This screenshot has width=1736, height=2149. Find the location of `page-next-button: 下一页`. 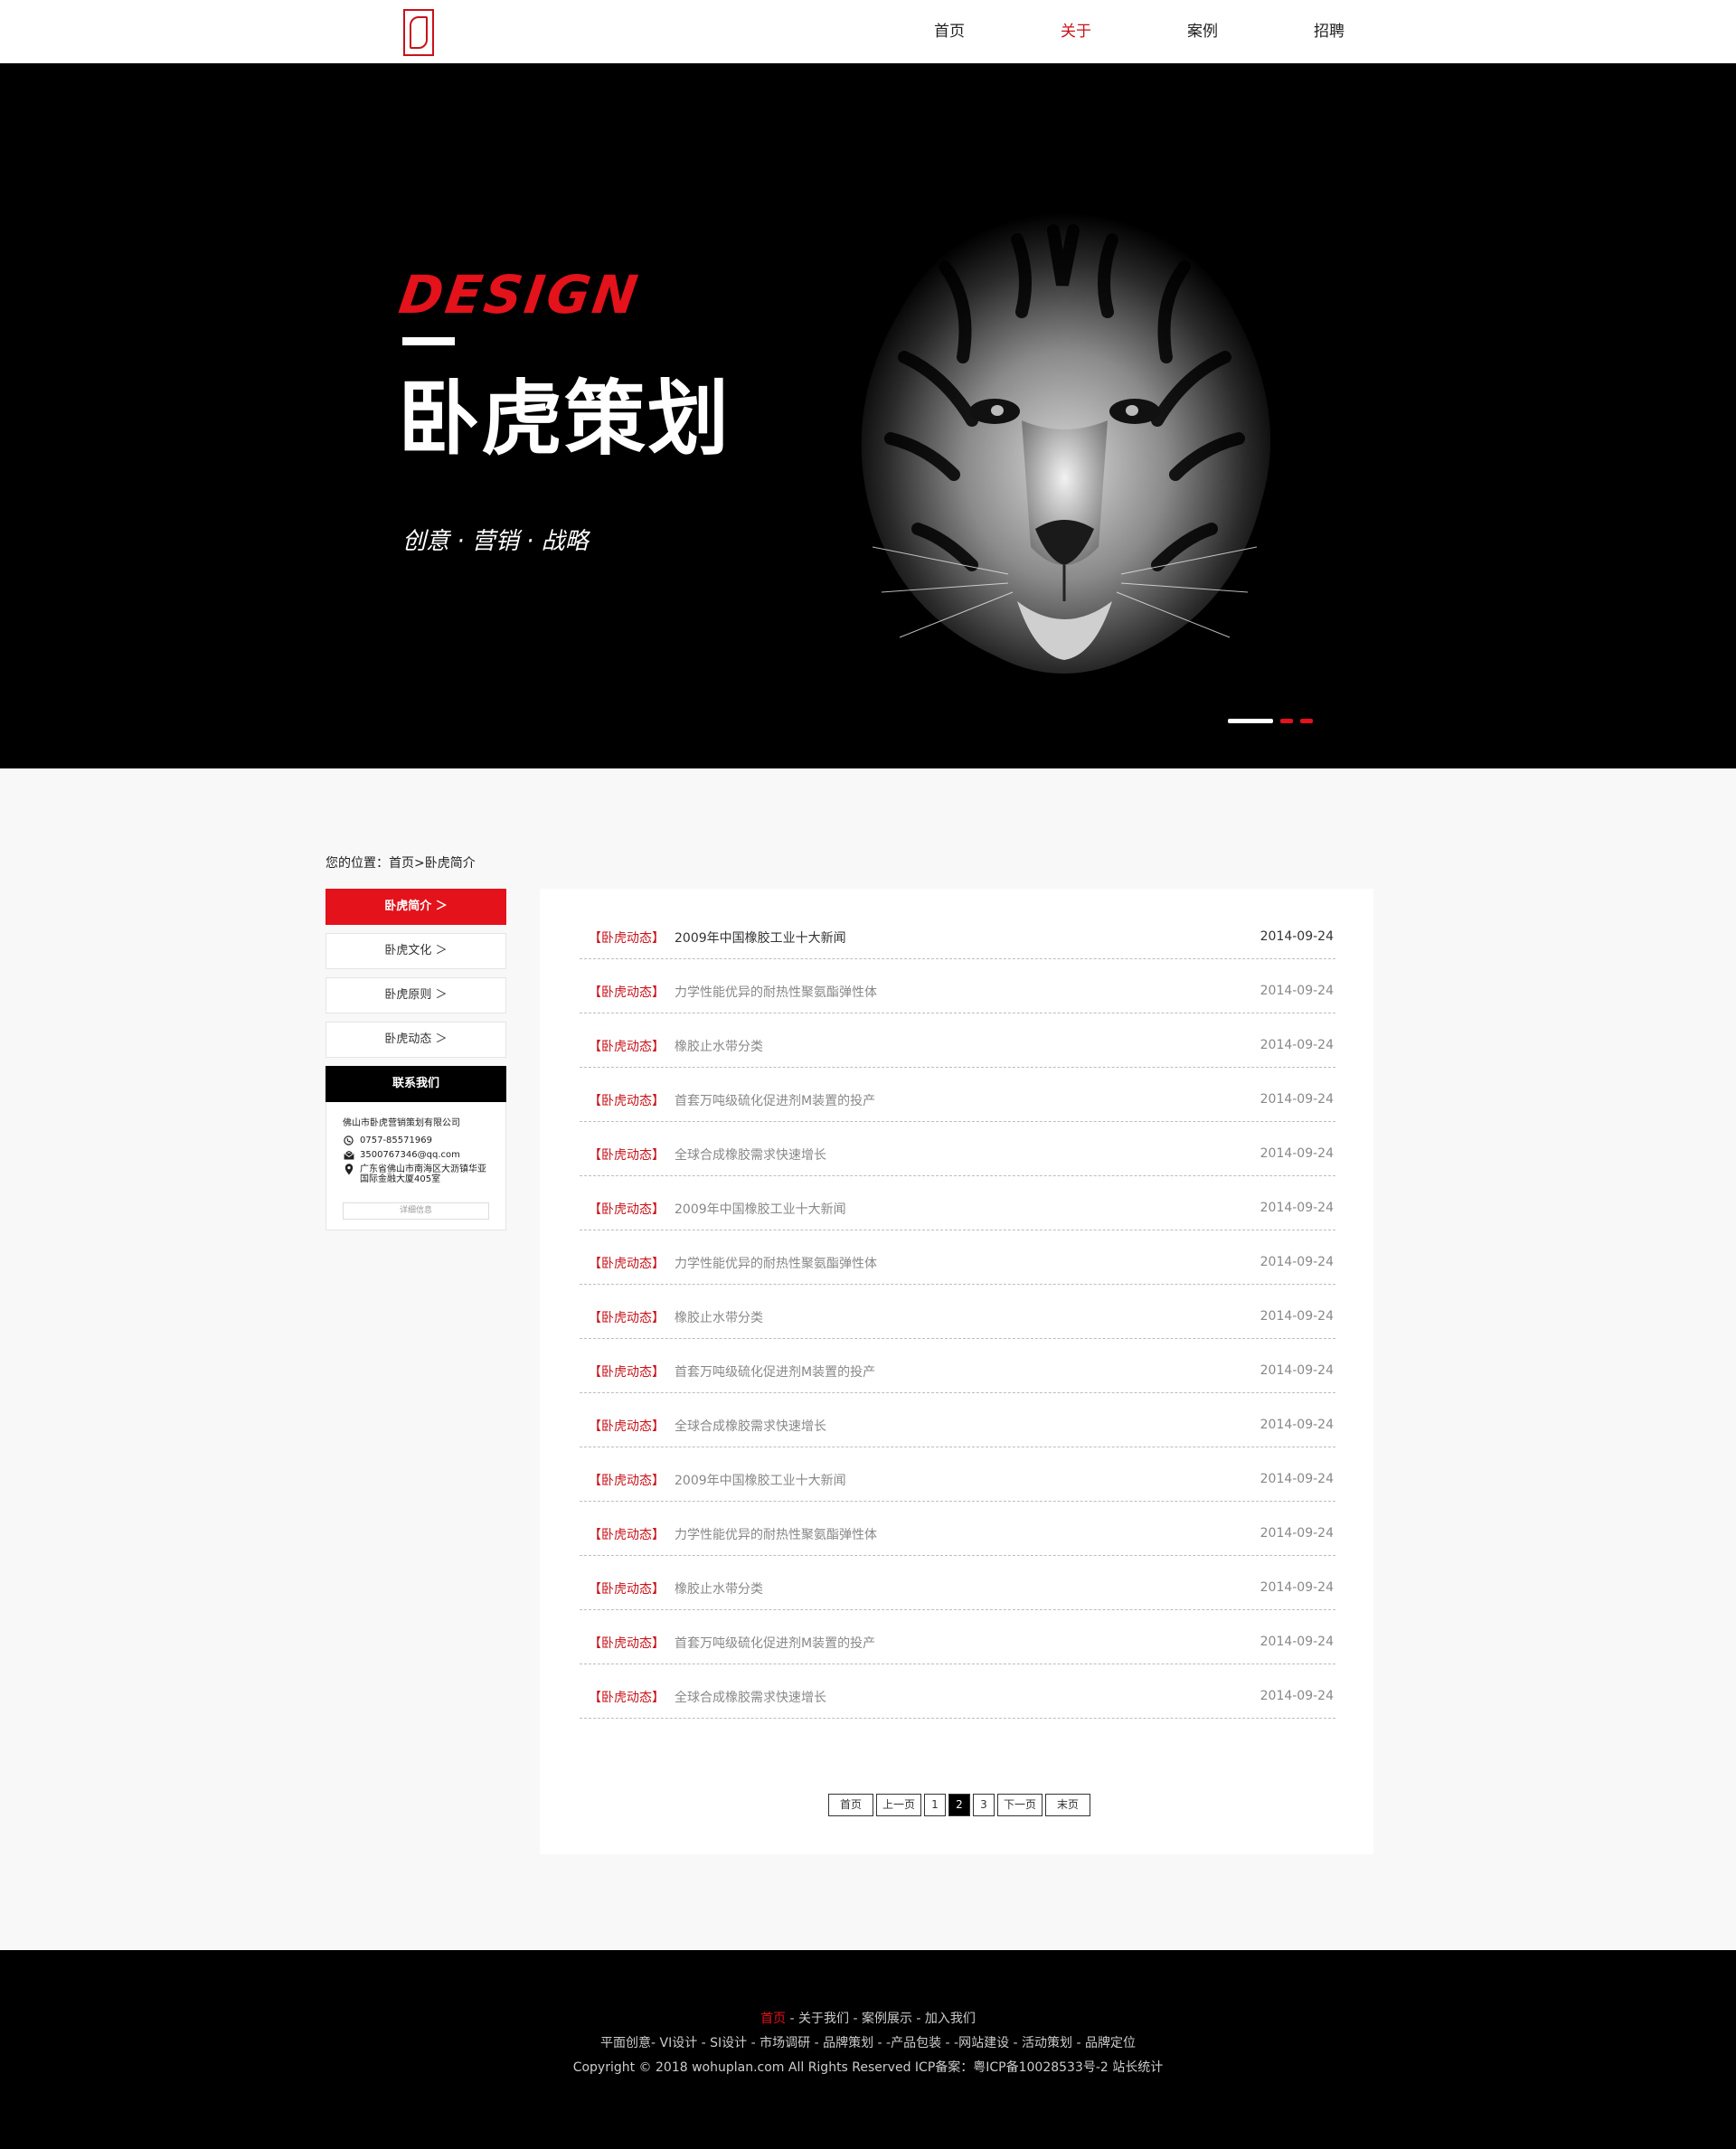

page-next-button: 下一页 is located at coordinates (1020, 1805).